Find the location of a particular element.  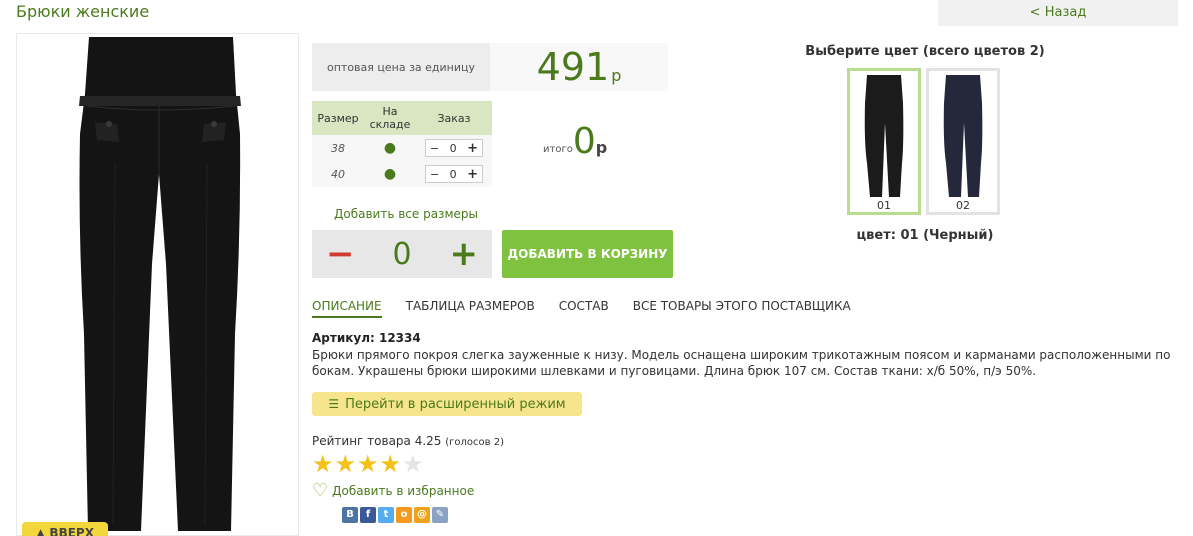

facebook-icon: f is located at coordinates (368, 515).